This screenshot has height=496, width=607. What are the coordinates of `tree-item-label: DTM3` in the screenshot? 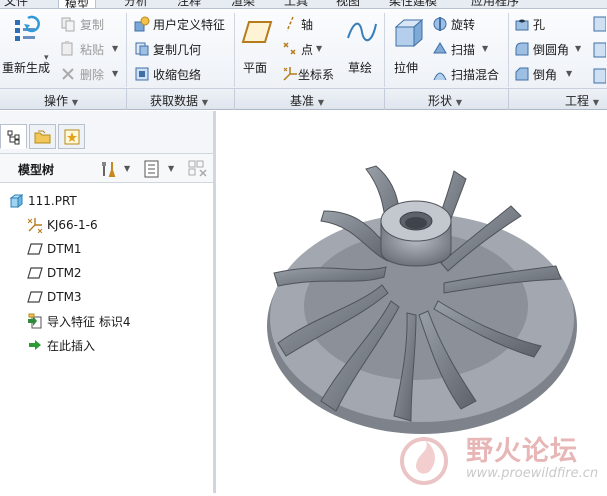 It's located at (64, 297).